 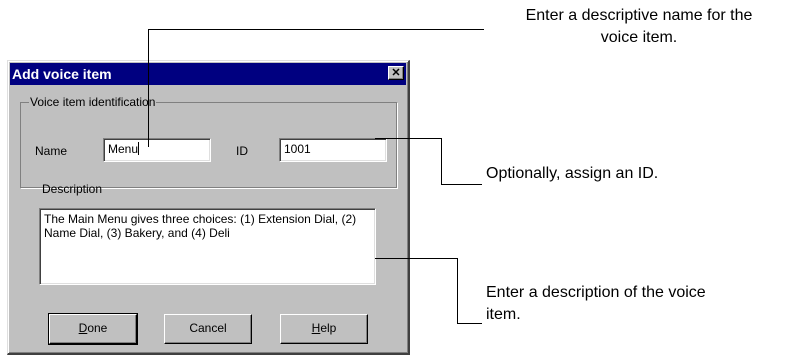 I want to click on name-callout-line-vertical, so click(x=148, y=88).